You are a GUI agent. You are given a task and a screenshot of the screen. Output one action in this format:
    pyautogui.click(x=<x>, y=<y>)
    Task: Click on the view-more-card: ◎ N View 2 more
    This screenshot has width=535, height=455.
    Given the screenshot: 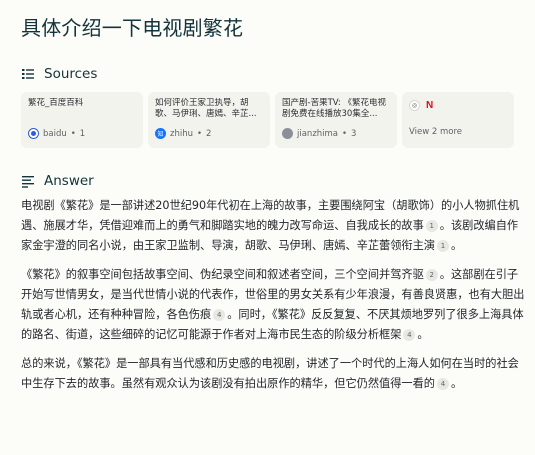 What is the action you would take?
    pyautogui.click(x=458, y=120)
    